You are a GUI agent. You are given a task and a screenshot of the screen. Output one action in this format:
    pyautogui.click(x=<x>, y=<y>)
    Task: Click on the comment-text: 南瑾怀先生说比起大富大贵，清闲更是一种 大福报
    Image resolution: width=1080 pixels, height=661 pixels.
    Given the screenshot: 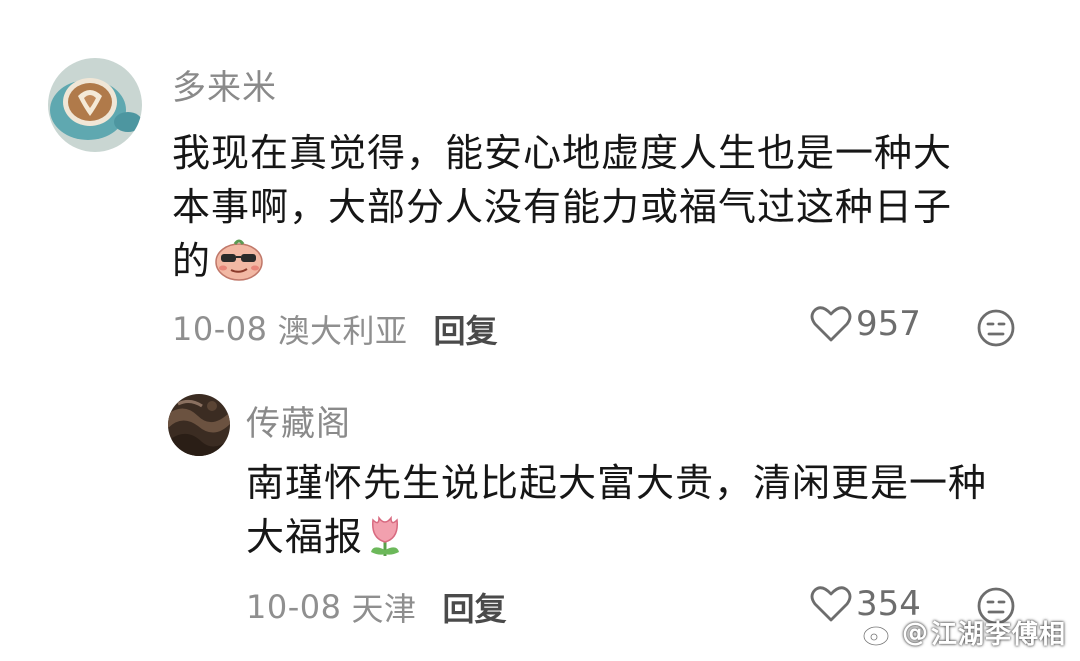 What is the action you would take?
    pyautogui.click(x=616, y=514)
    